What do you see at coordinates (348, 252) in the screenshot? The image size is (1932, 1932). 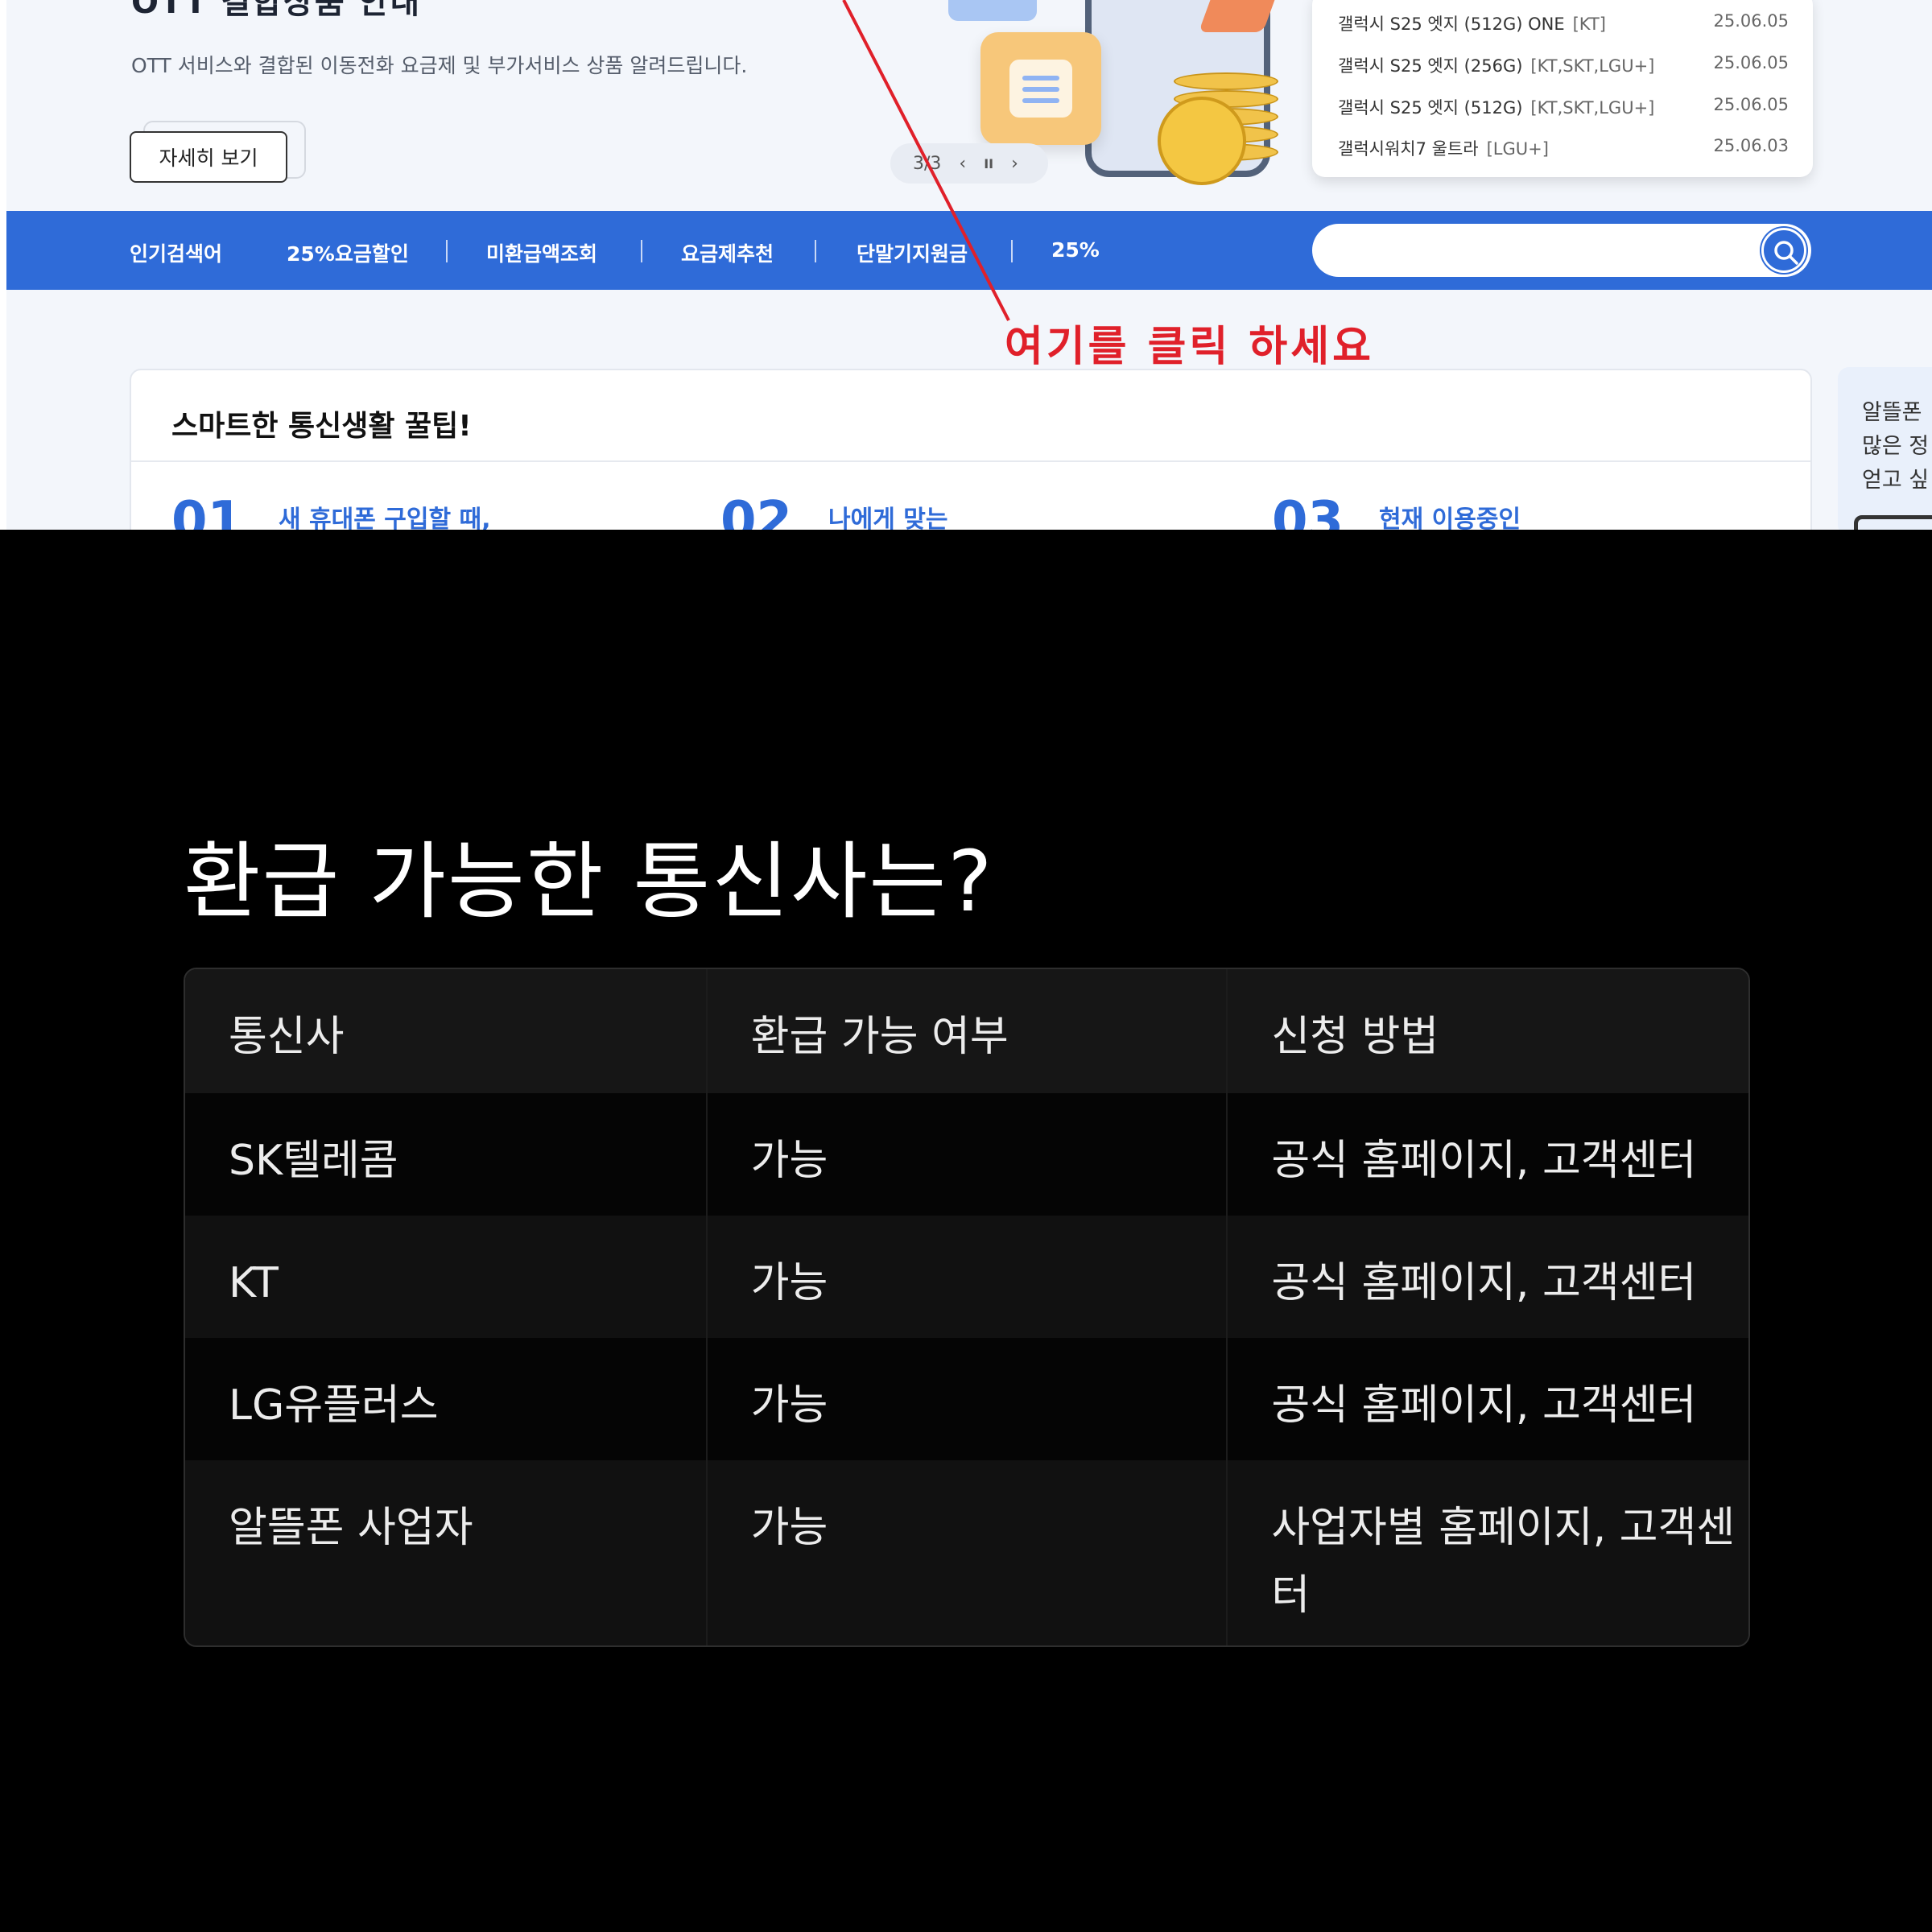 I see `nav-item-discount: 25%요금할인` at bounding box center [348, 252].